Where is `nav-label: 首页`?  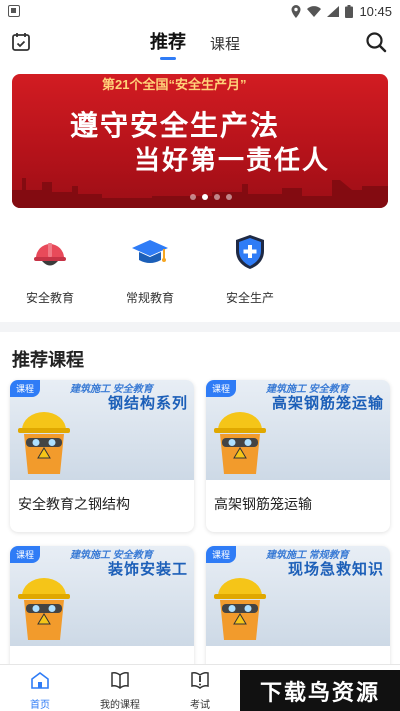
nav-label: 首页 is located at coordinates (40, 705).